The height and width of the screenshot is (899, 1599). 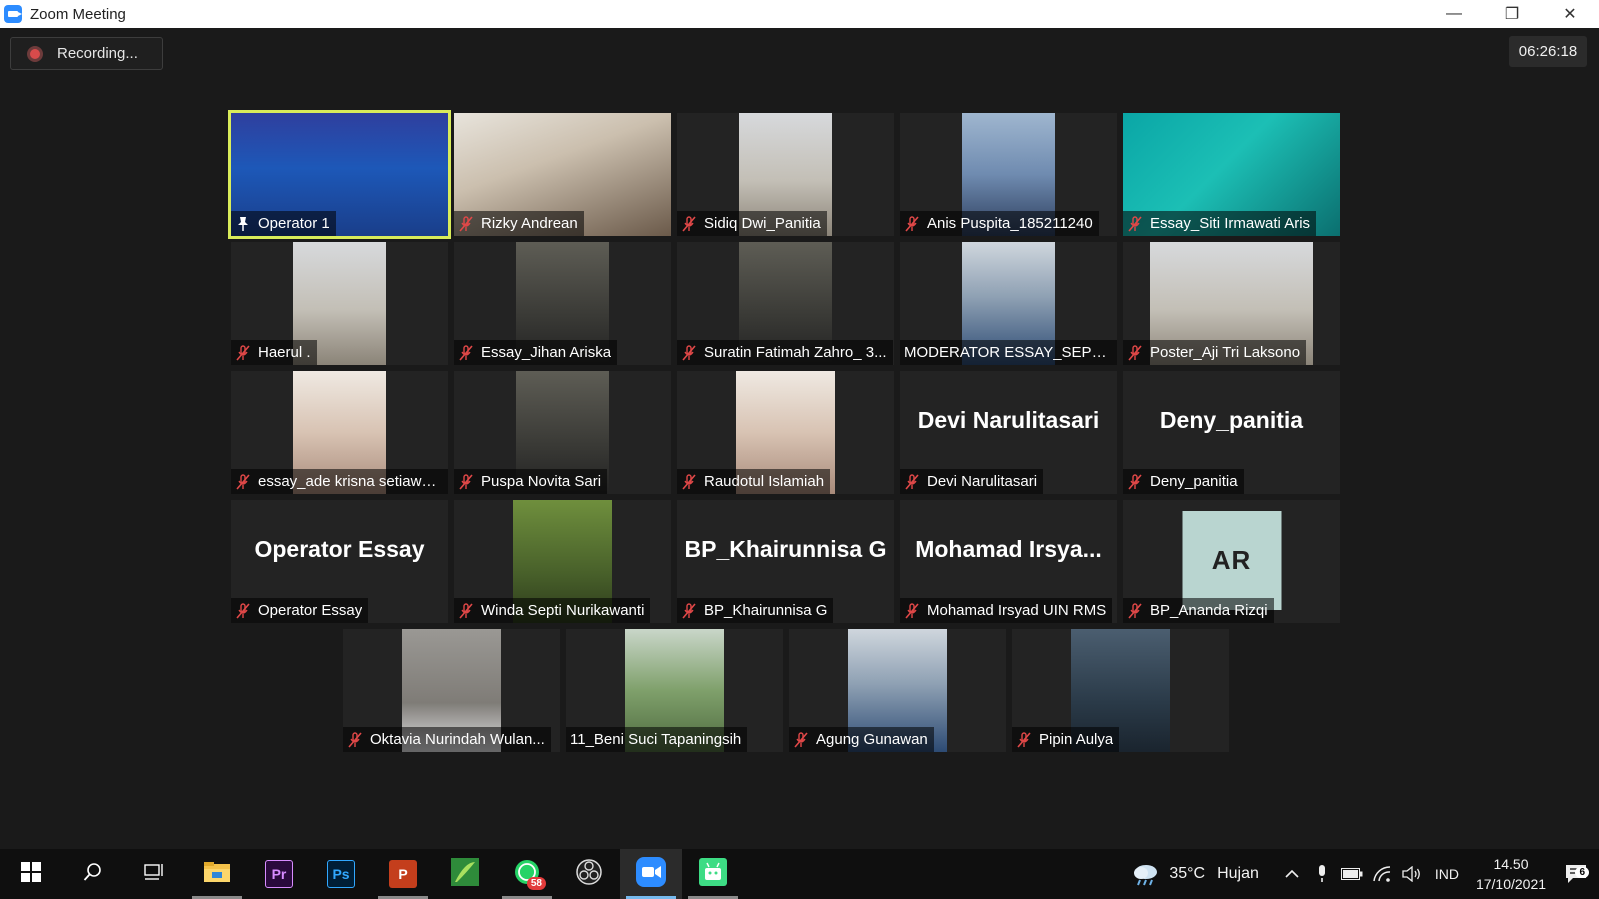 What do you see at coordinates (1198, 610) in the screenshot?
I see `participant-nameplate: BP_Ananda Rizqi` at bounding box center [1198, 610].